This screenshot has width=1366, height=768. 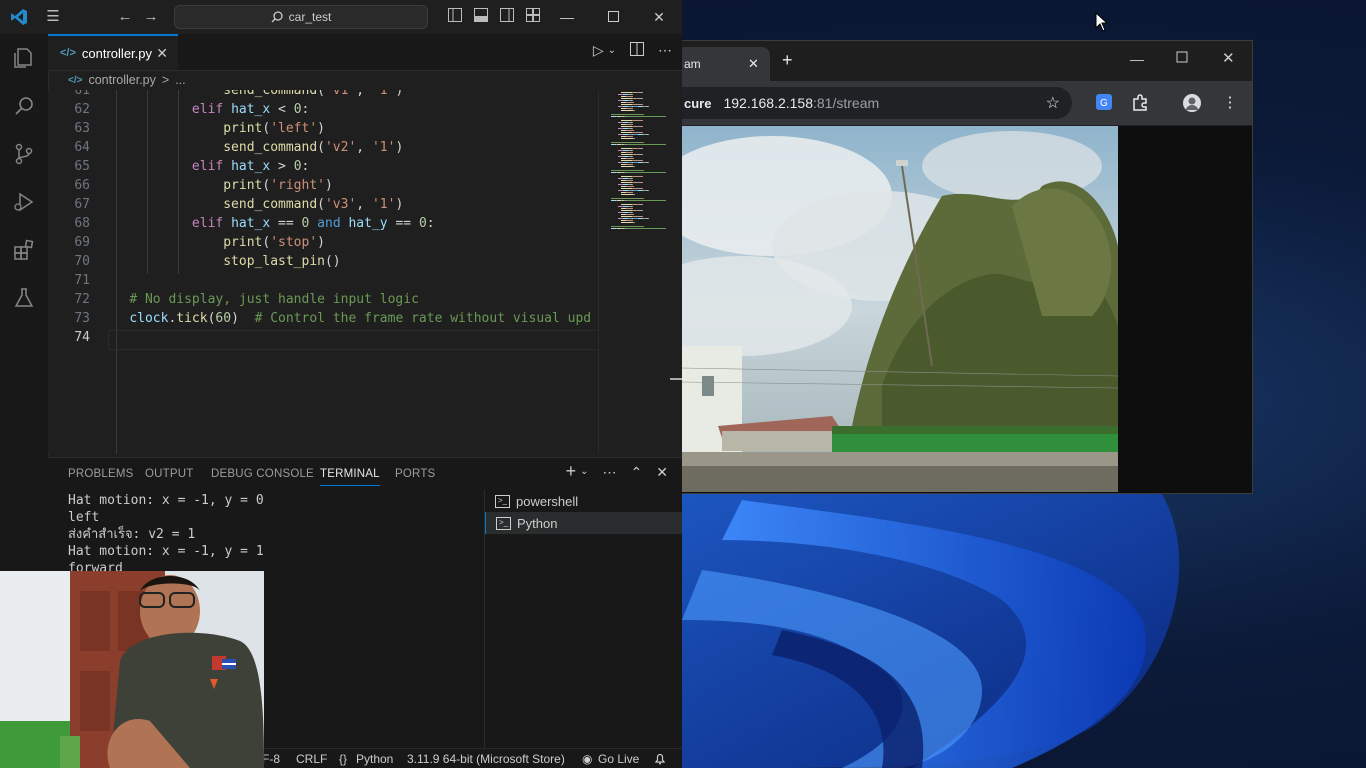 I want to click on search-icon, so click(x=24, y=106).